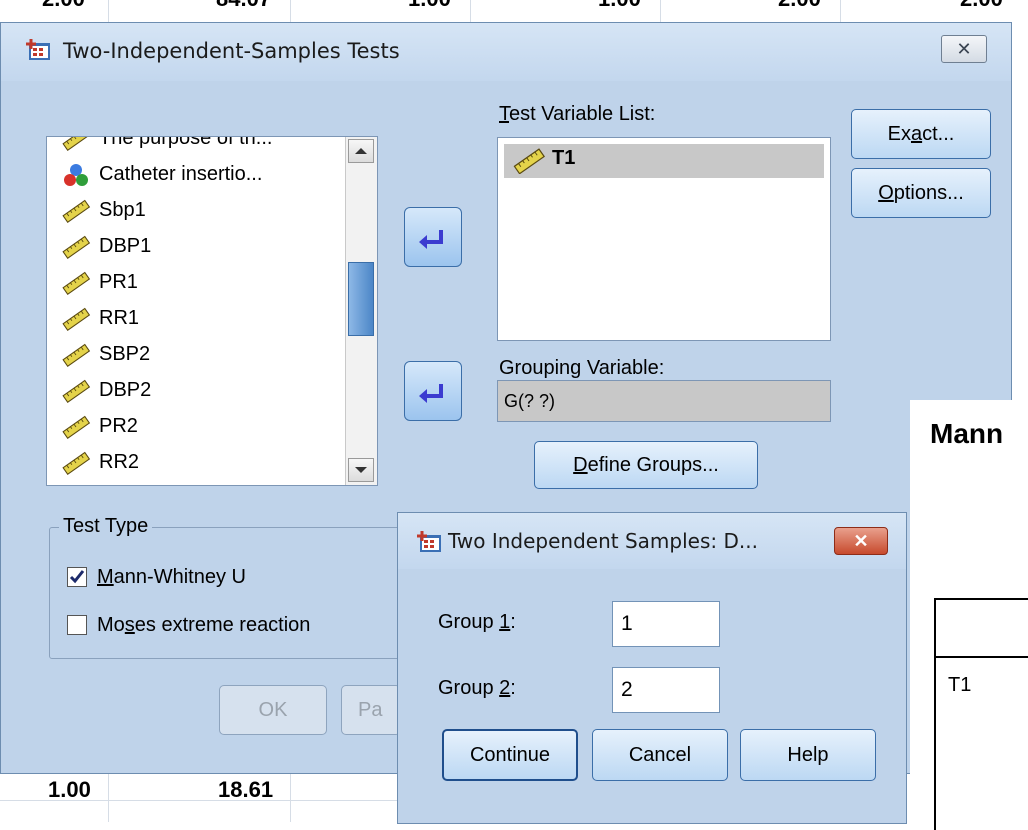 This screenshot has width=1028, height=830. I want to click on cell-top-6: 2.00, so click(981, 6).